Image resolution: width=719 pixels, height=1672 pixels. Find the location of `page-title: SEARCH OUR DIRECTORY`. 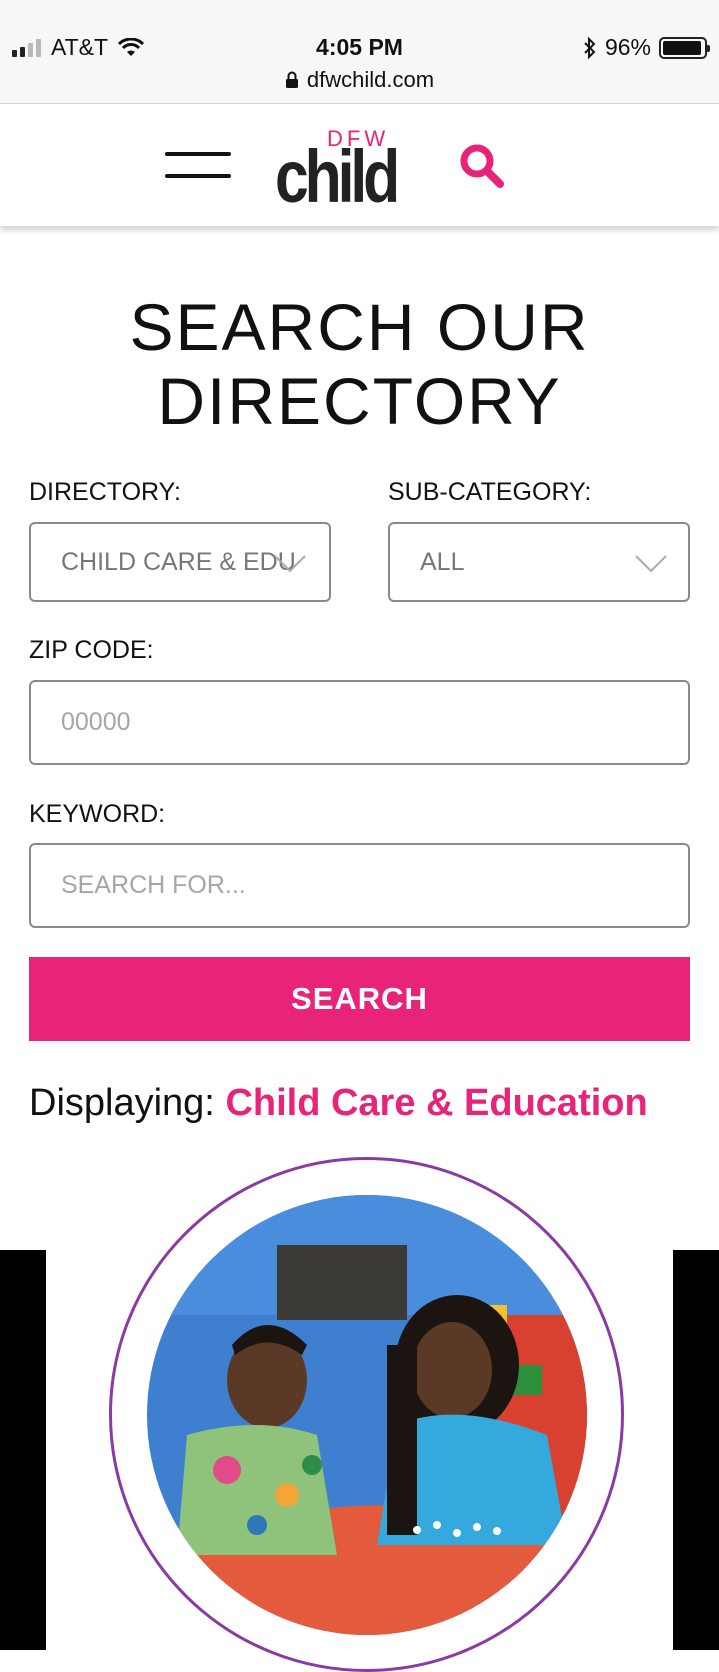

page-title: SEARCH OUR DIRECTORY is located at coordinates (359, 364).